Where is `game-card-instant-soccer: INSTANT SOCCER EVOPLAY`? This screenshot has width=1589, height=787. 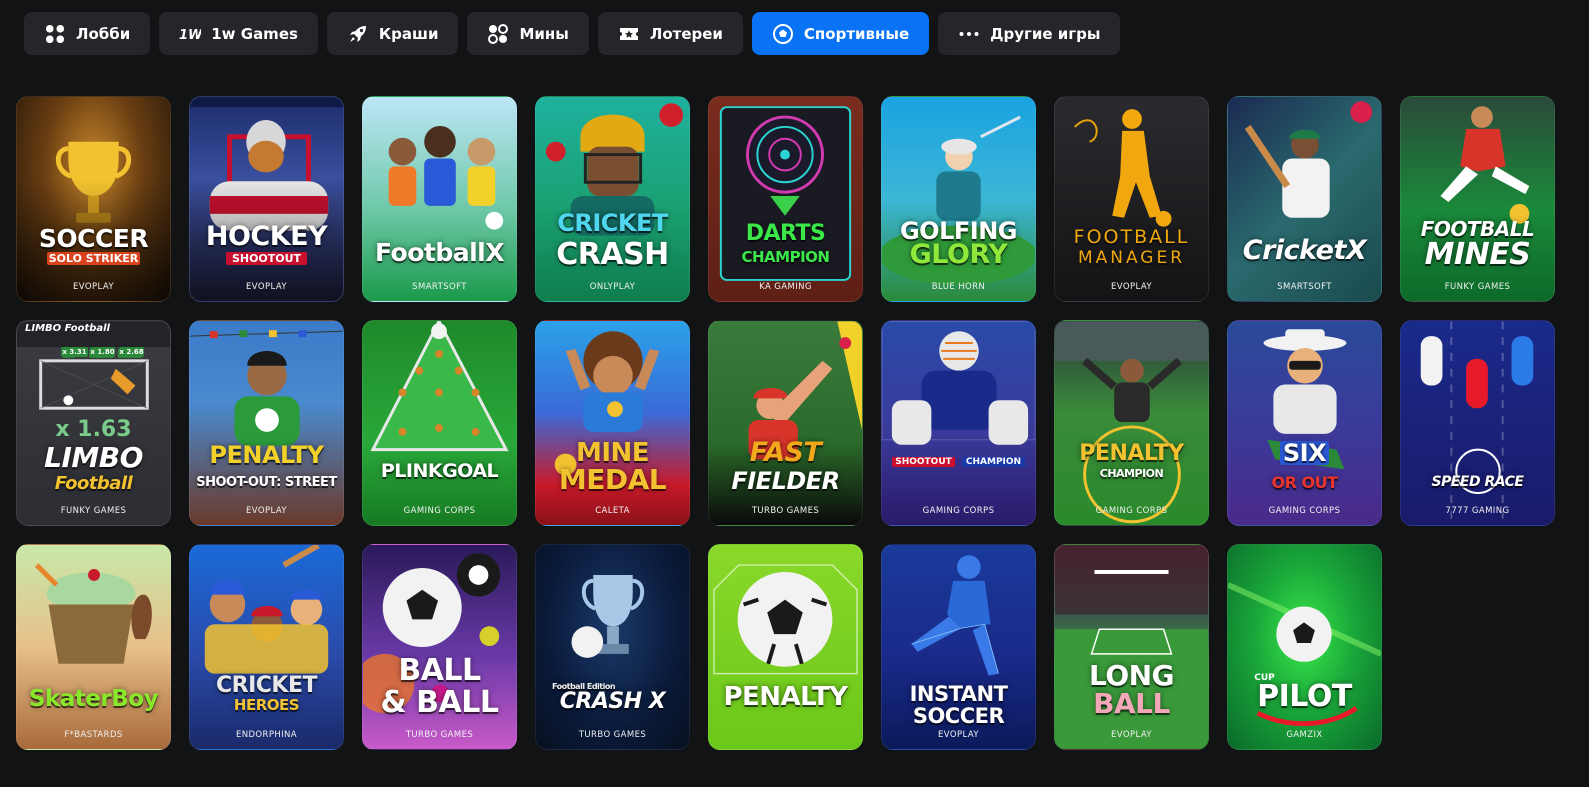
game-card-instant-soccer: INSTANT SOCCER EVOPLAY is located at coordinates (958, 647).